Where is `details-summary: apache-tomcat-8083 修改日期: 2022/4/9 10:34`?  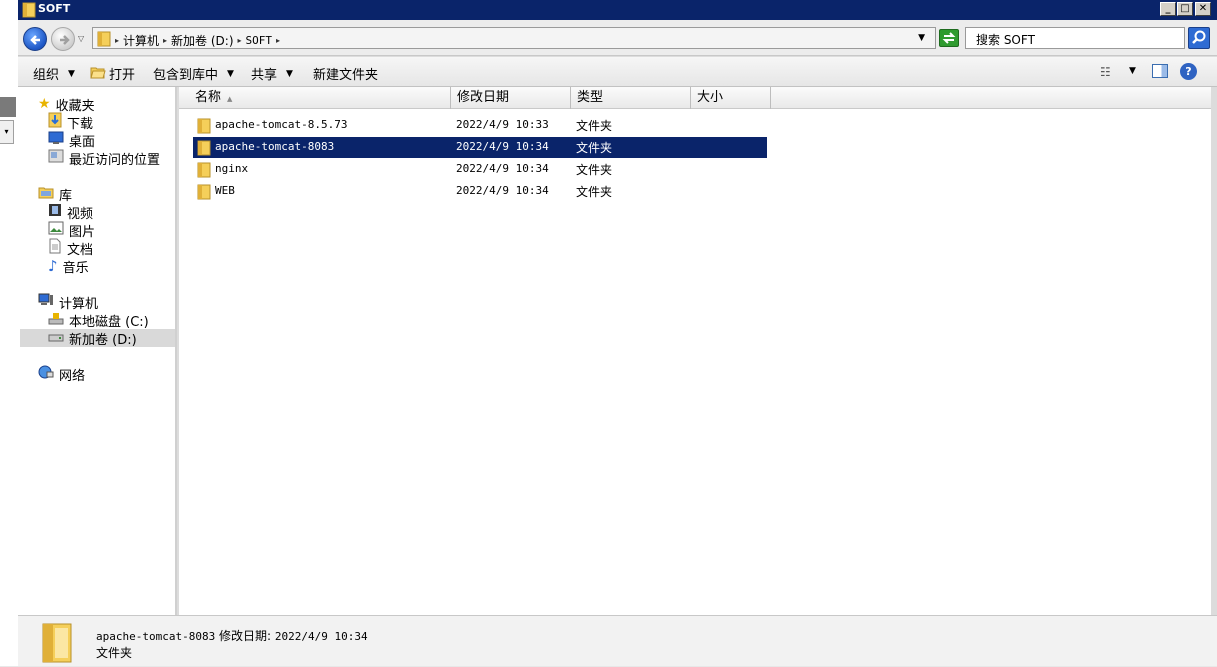
details-summary: apache-tomcat-8083 修改日期: 2022/4/9 10:34 is located at coordinates (232, 635).